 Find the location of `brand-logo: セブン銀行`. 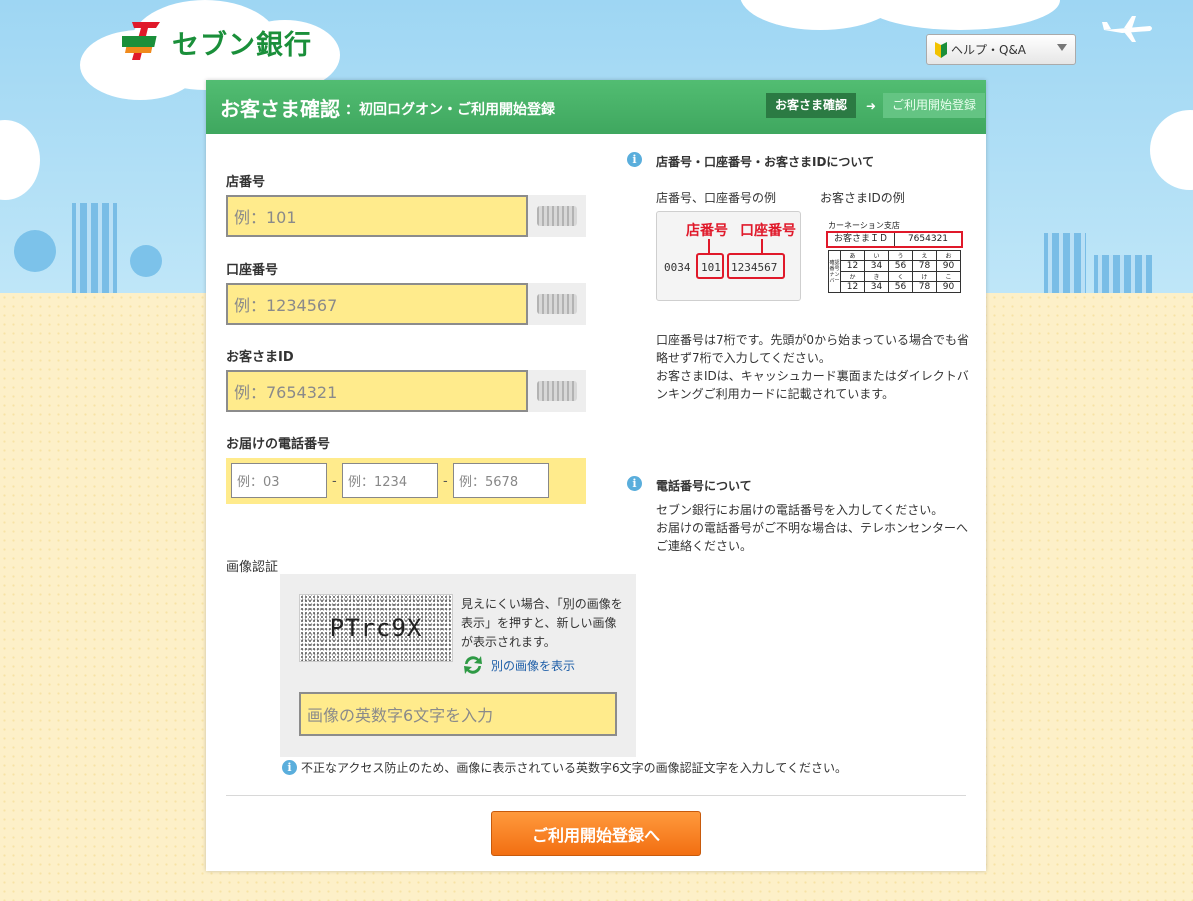

brand-logo: セブン銀行 is located at coordinates (215, 42).